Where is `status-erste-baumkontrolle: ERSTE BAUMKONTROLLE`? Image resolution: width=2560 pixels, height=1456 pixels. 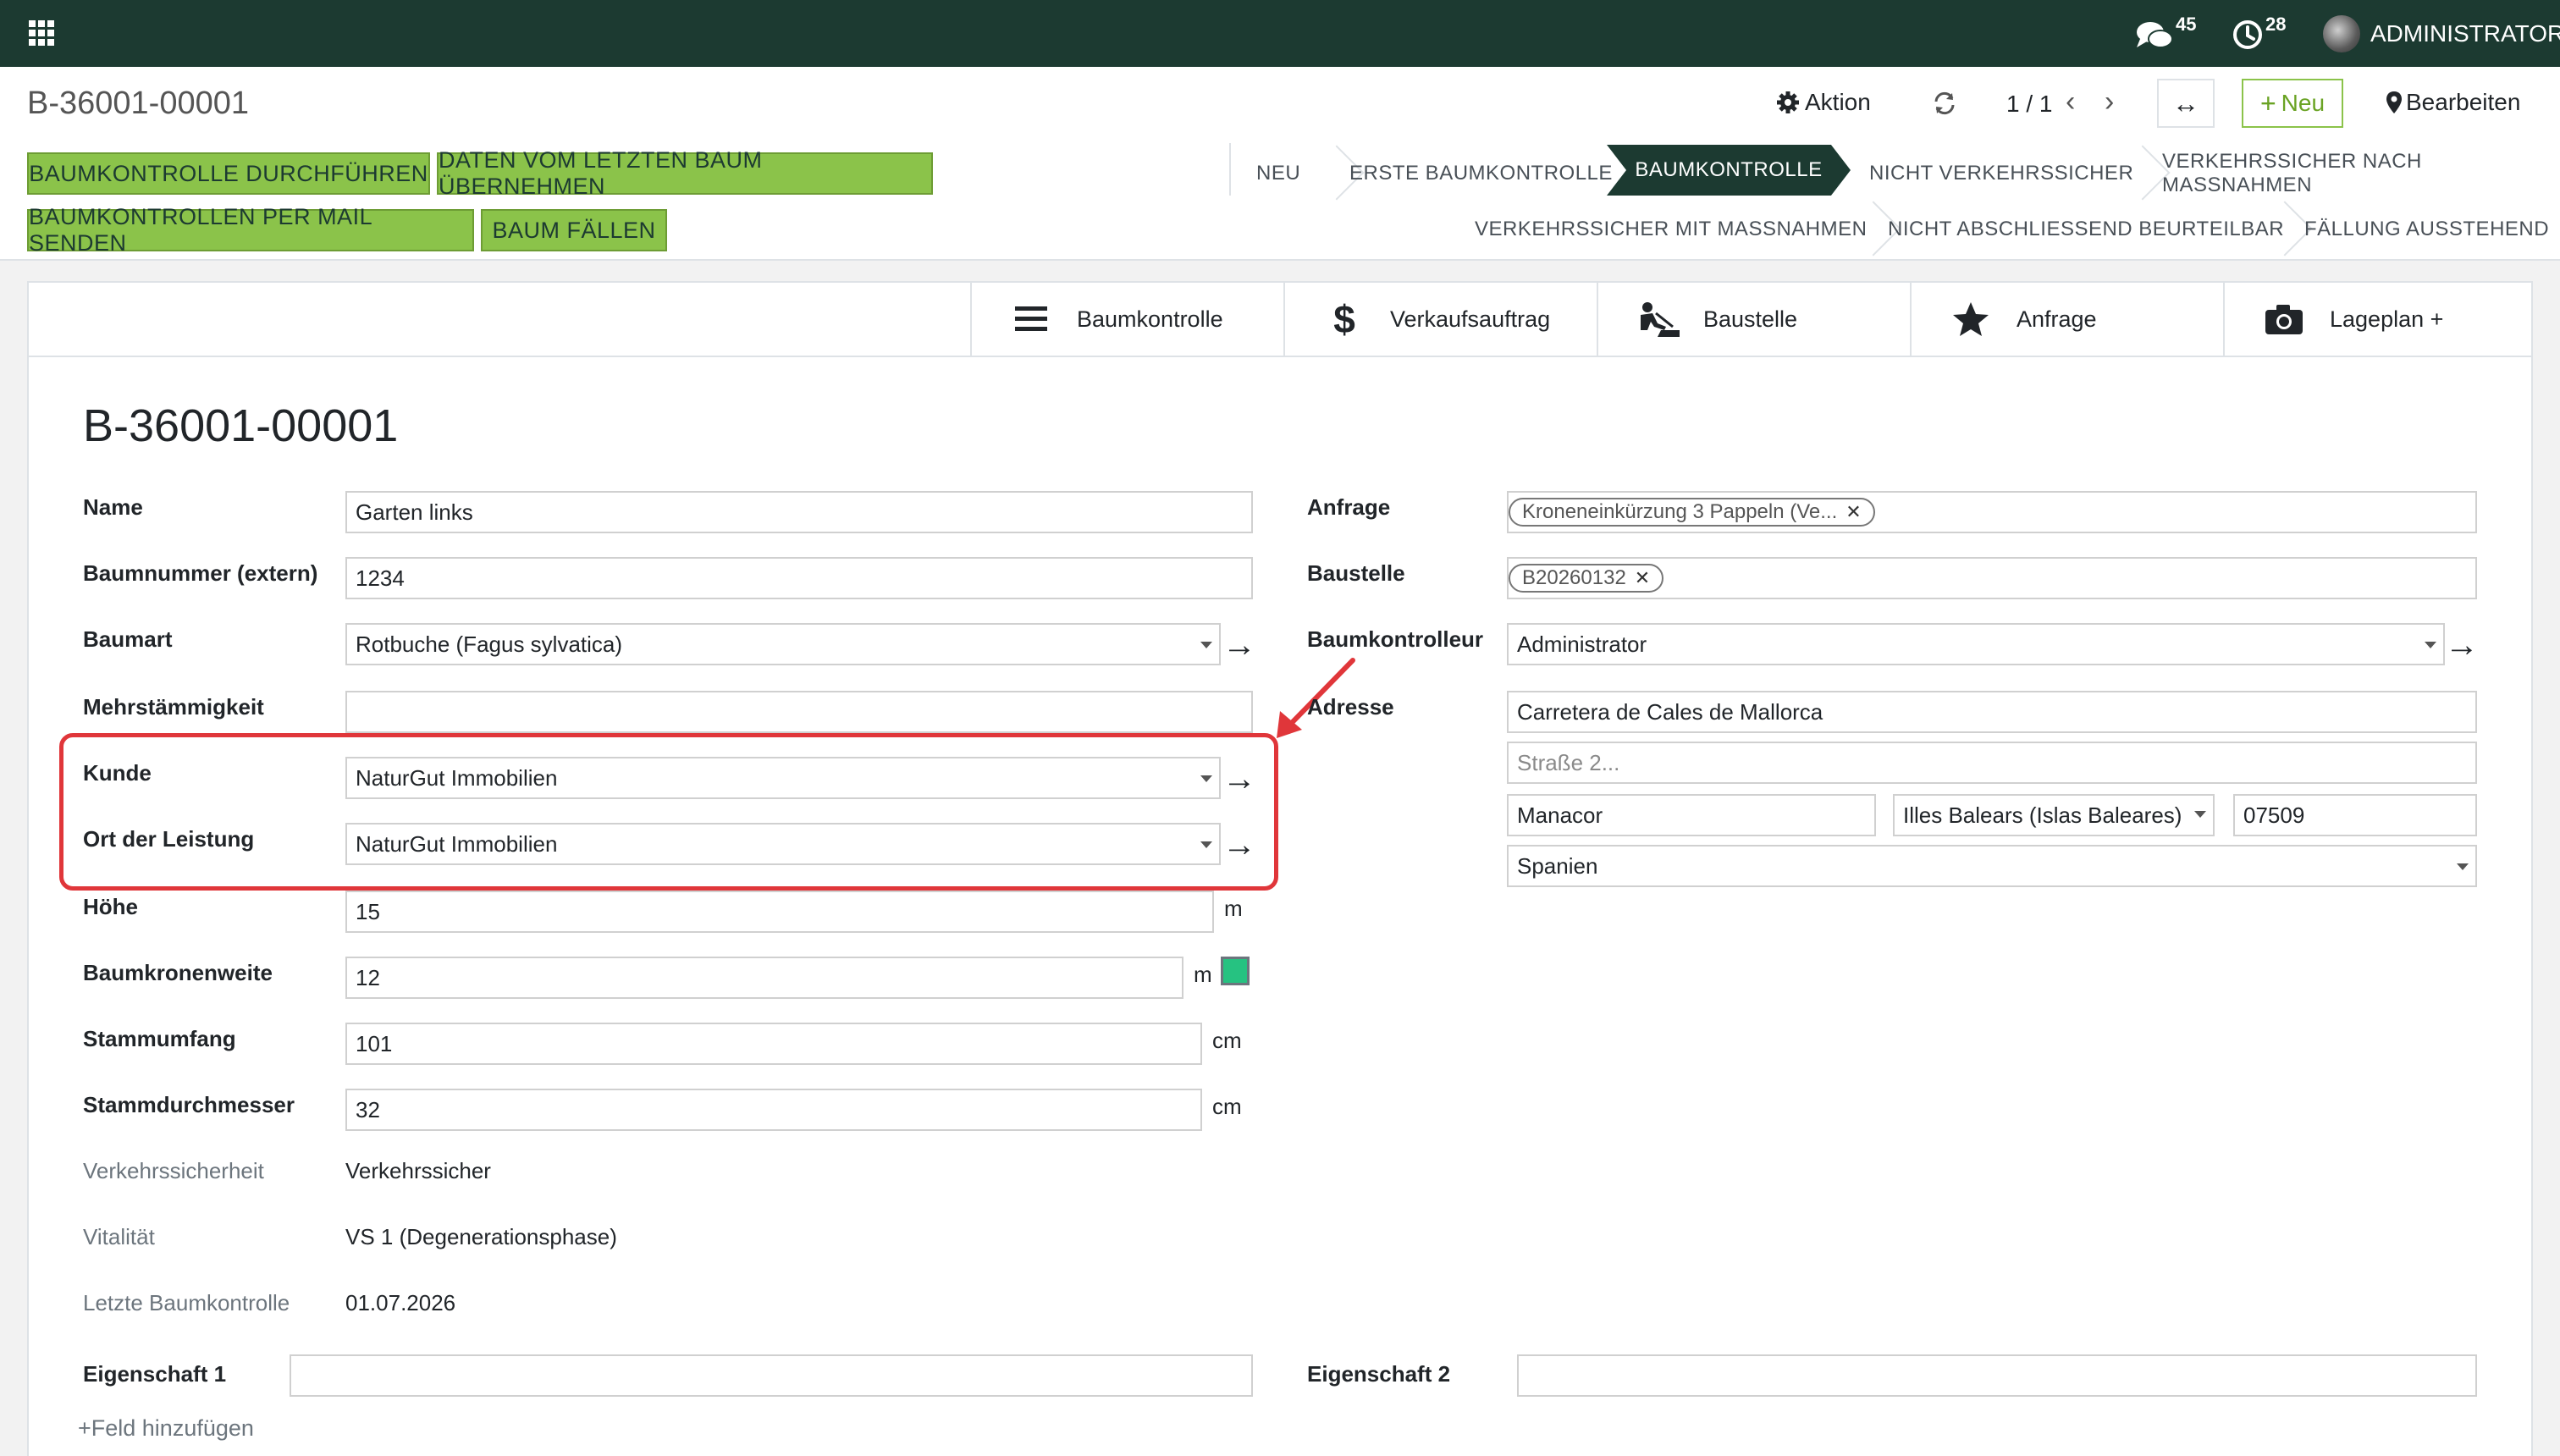
status-erste-baumkontrolle: ERSTE BAUMKONTROLLE is located at coordinates (1481, 173).